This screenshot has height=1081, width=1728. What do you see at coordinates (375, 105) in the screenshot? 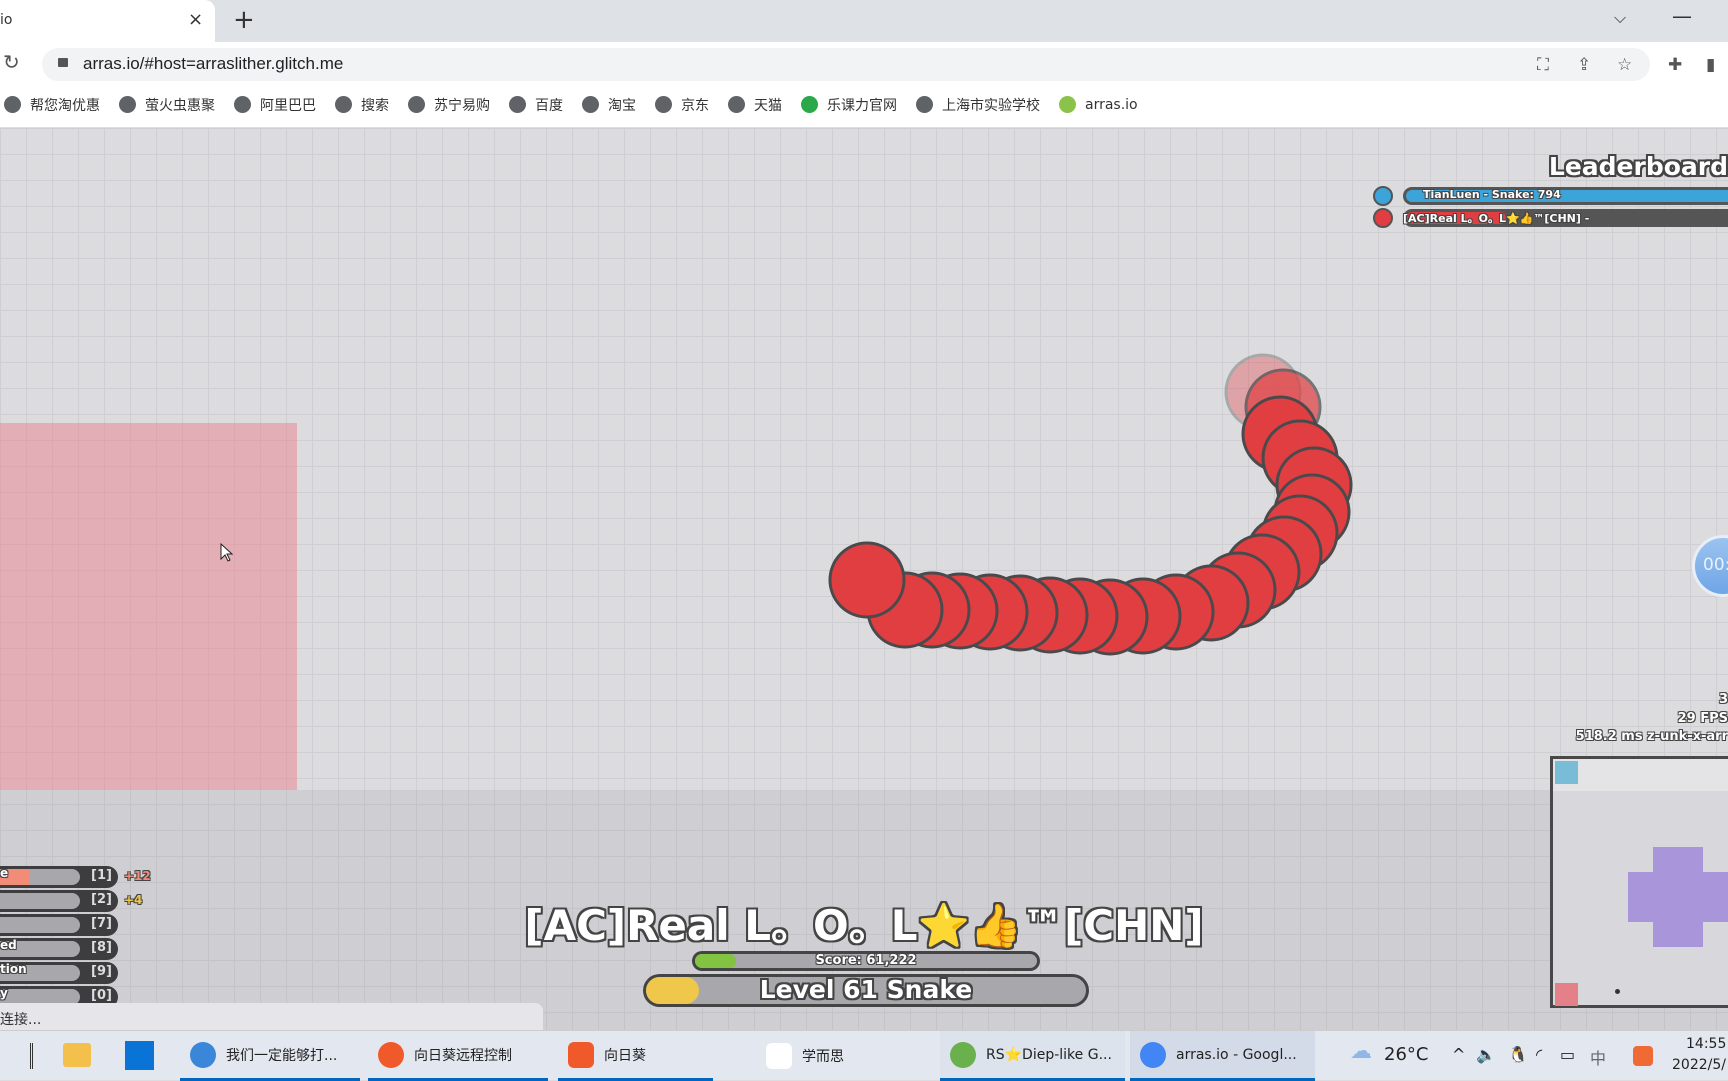
I see `bookmark-label: 搜索` at bounding box center [375, 105].